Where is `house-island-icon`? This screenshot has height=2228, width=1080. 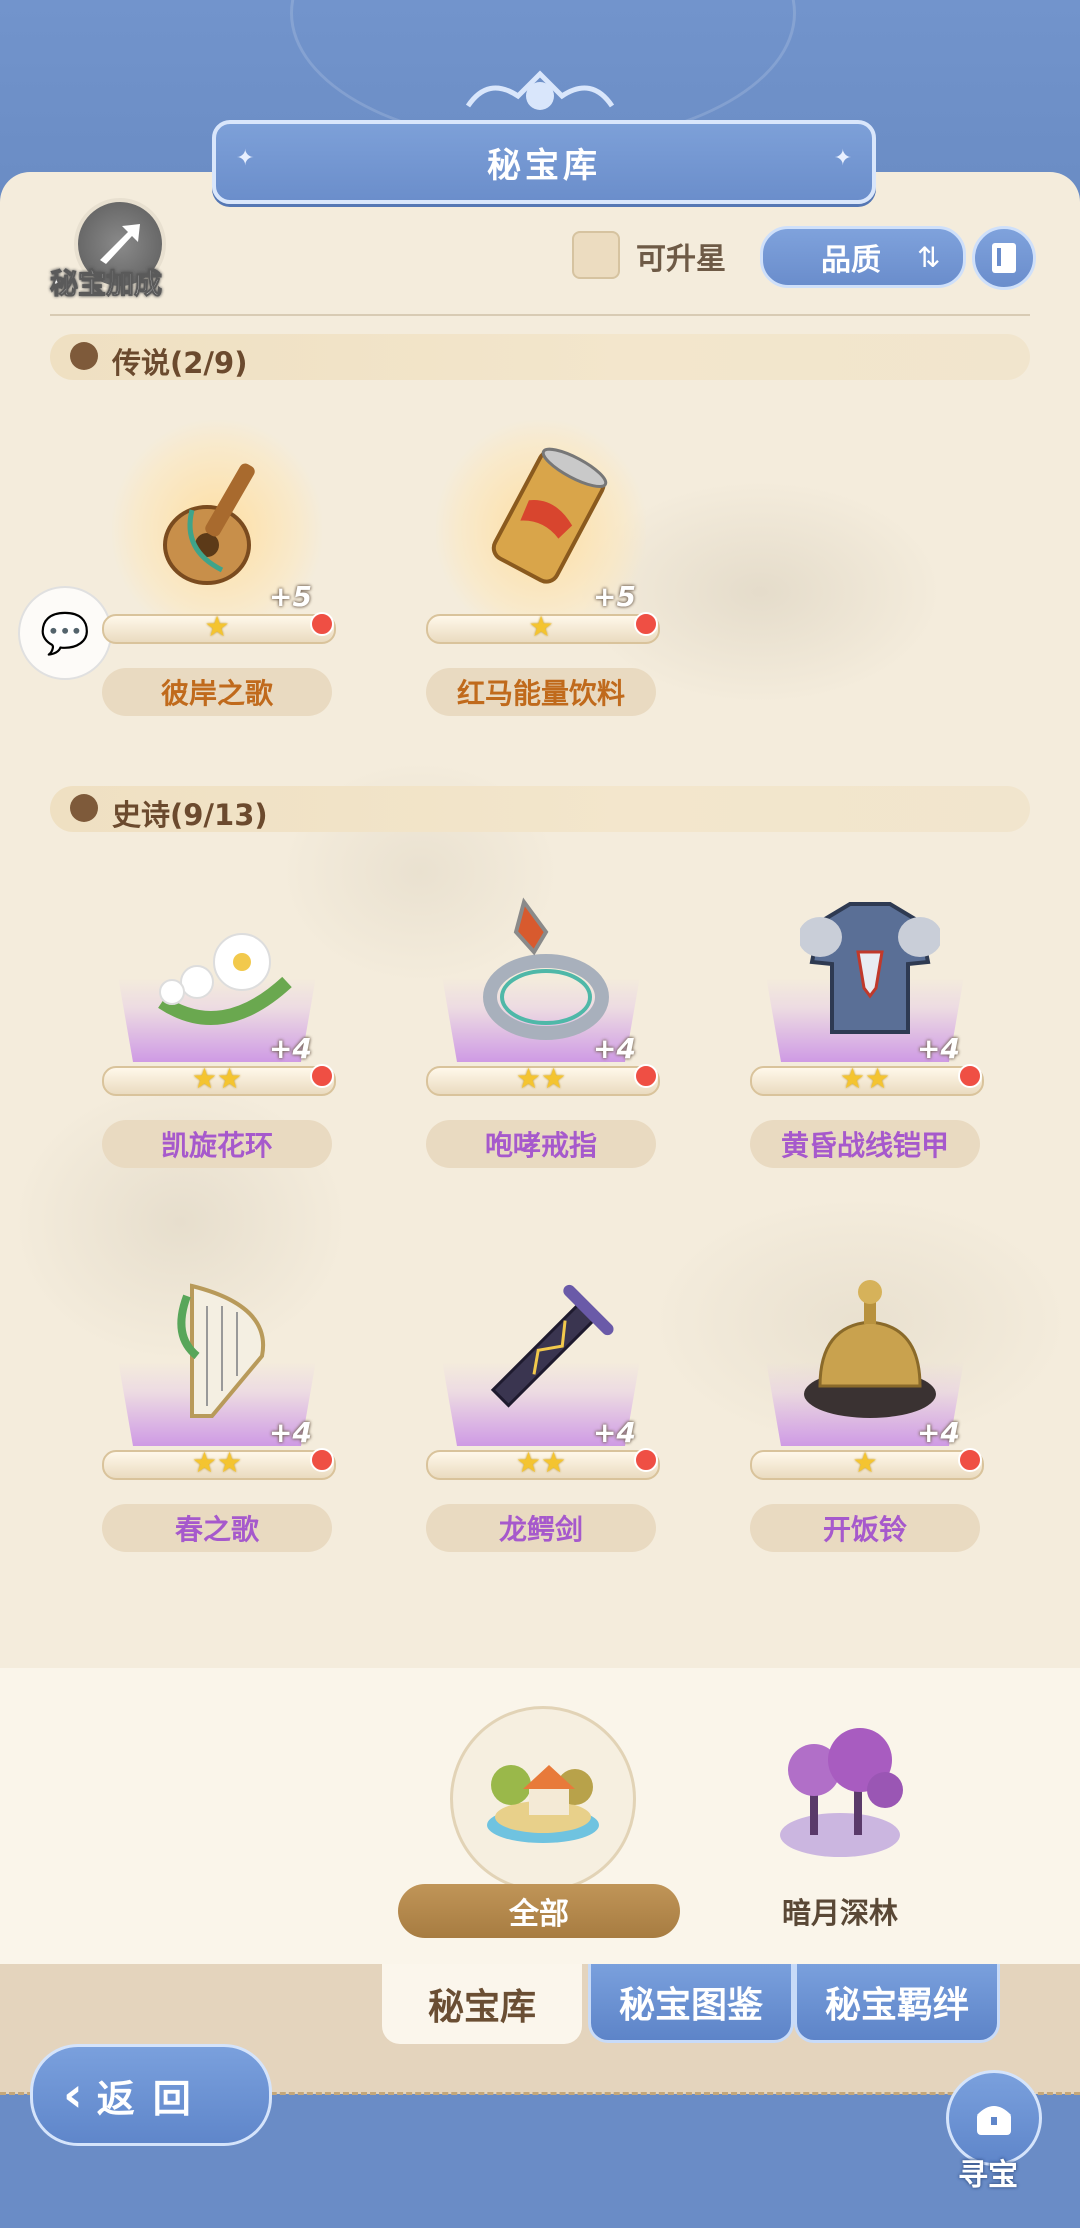
house-island-icon is located at coordinates (543, 1804).